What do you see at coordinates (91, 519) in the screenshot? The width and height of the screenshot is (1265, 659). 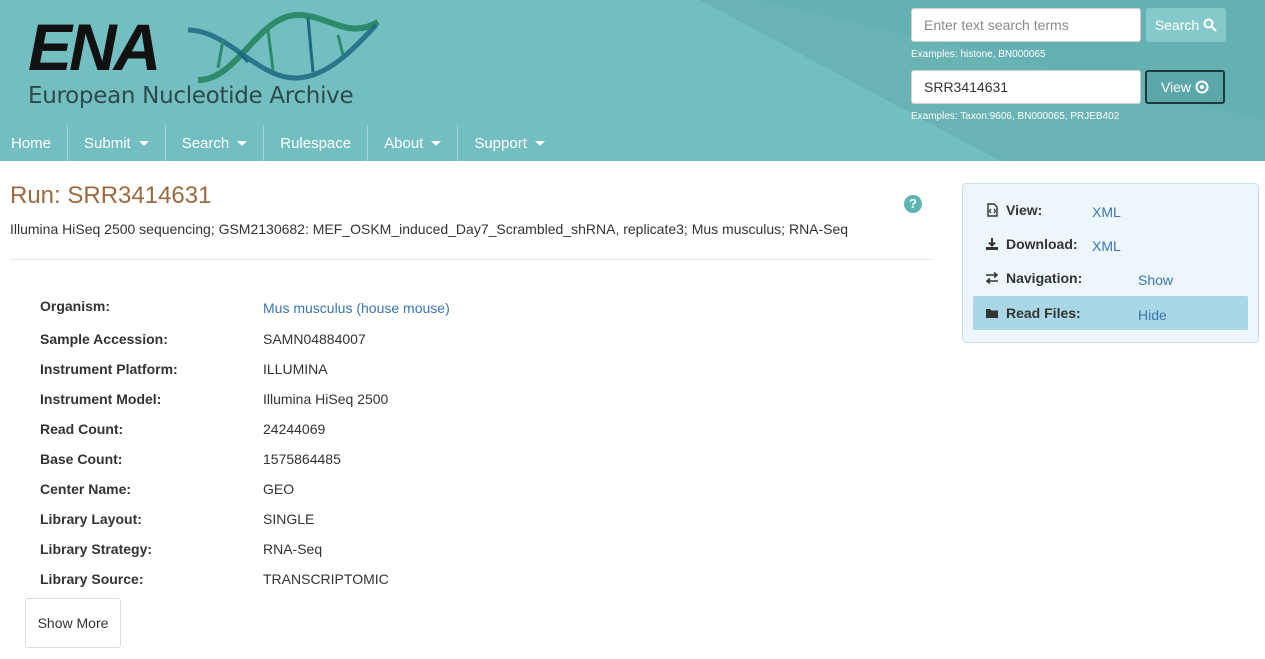 I see `attribute-label: Library Layout:` at bounding box center [91, 519].